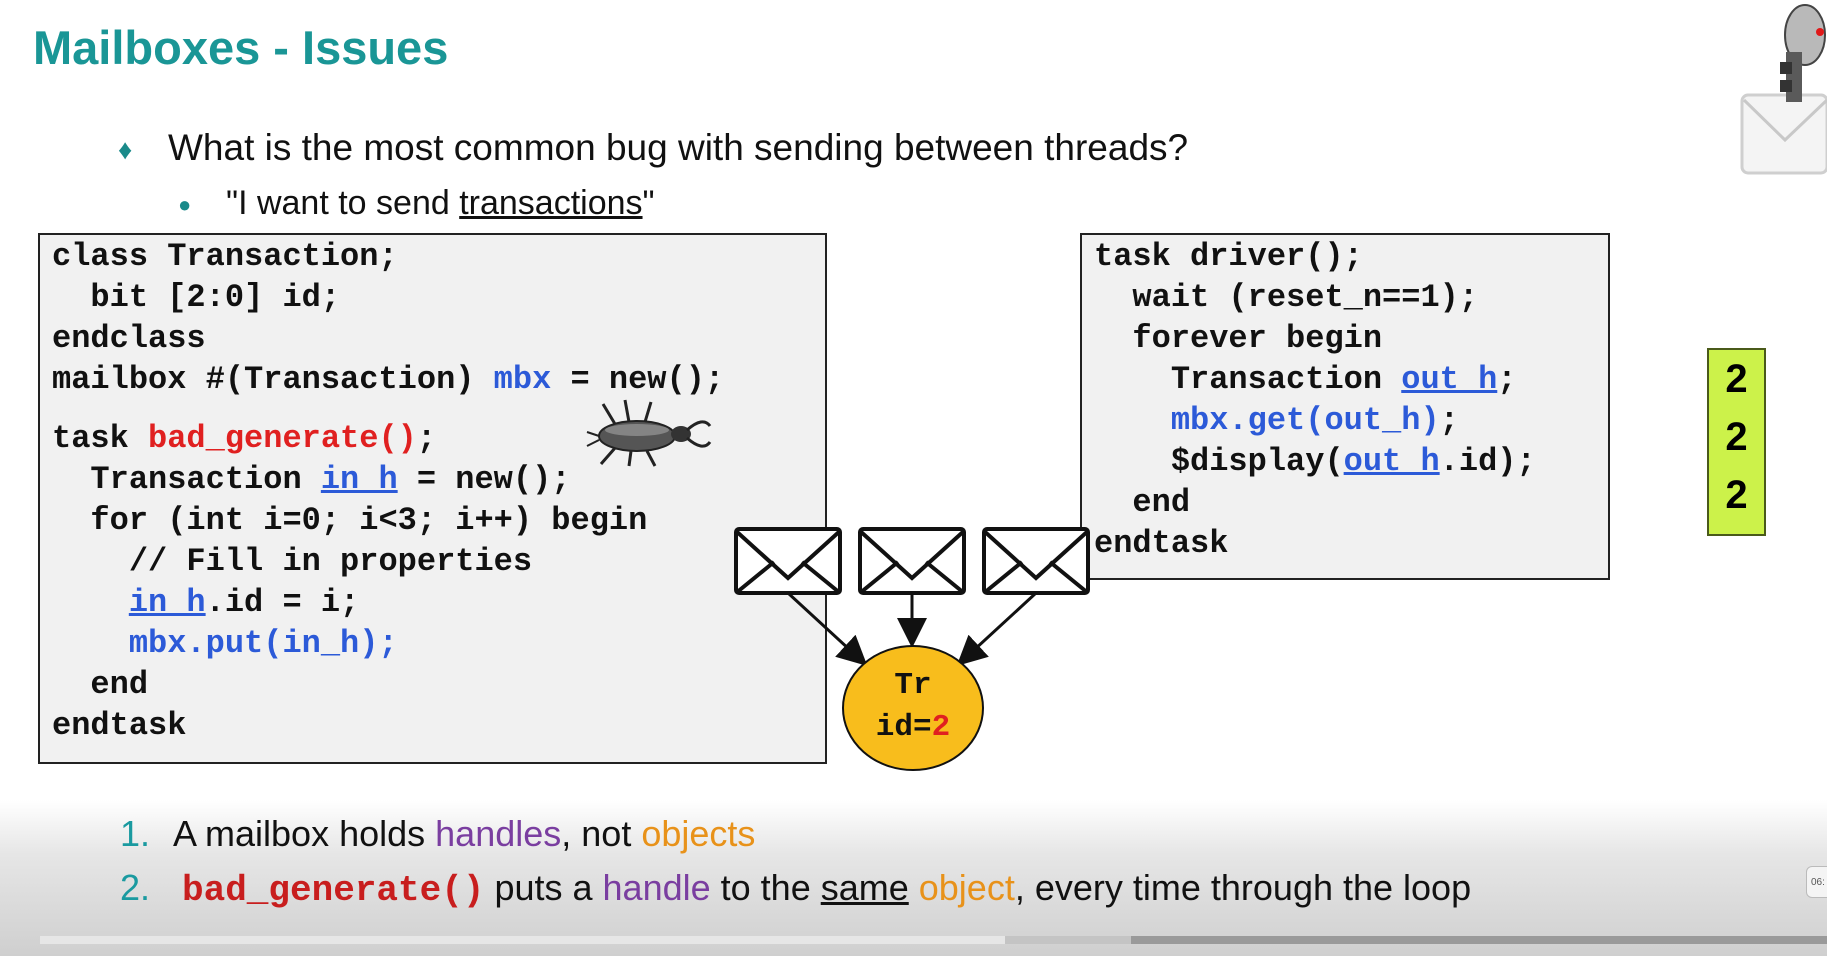 The height and width of the screenshot is (956, 1827). Describe the element at coordinates (135, 833) in the screenshot. I see `point-number: 1.` at that location.